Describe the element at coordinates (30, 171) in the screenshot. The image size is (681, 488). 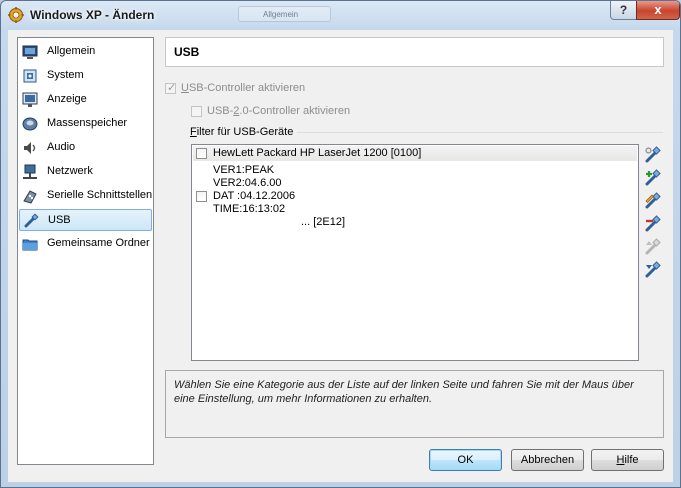
I see `network-icon` at that location.